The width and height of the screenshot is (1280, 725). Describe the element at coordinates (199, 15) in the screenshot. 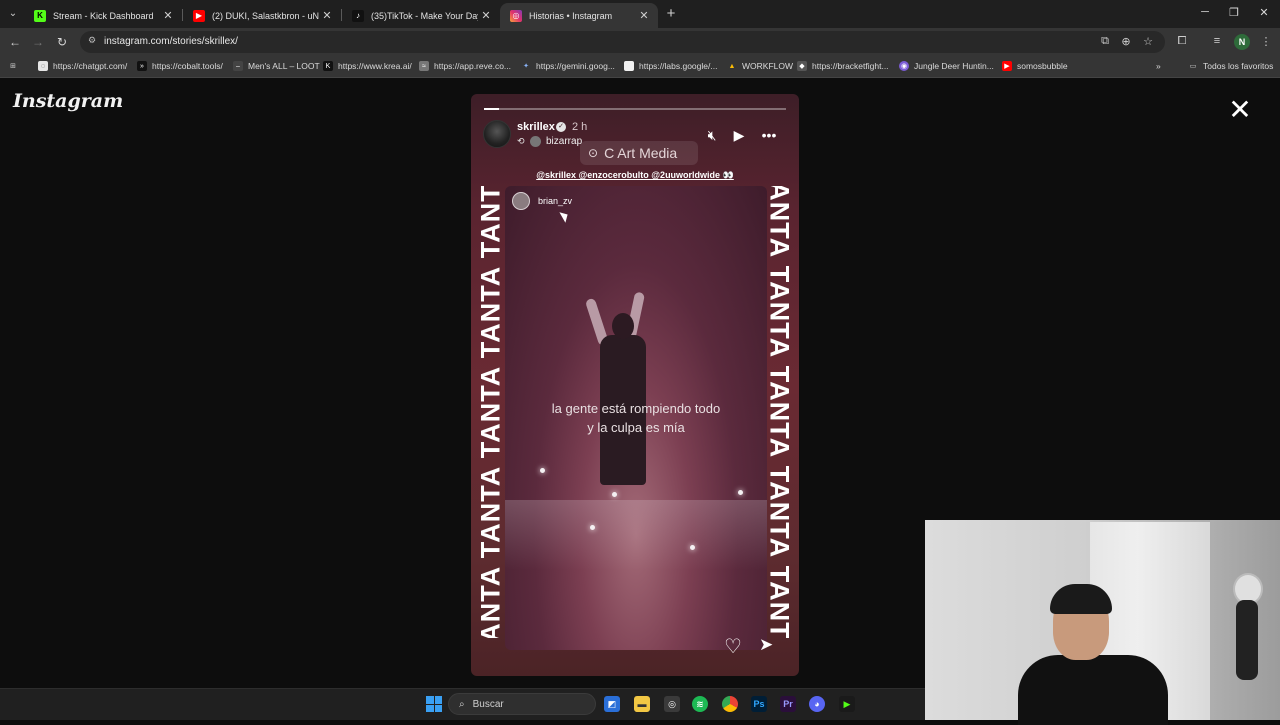

I see `youtube-icon: ▶` at that location.